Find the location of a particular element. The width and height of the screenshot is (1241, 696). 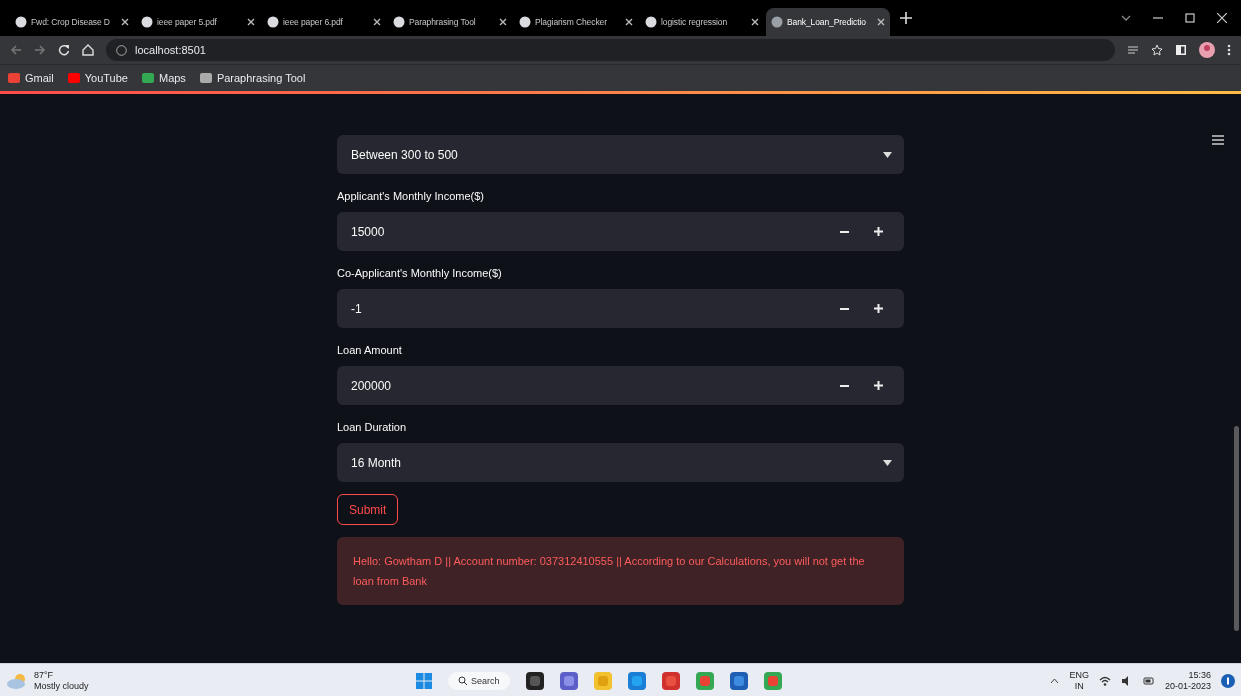

battery-icon is located at coordinates (1148, 680).